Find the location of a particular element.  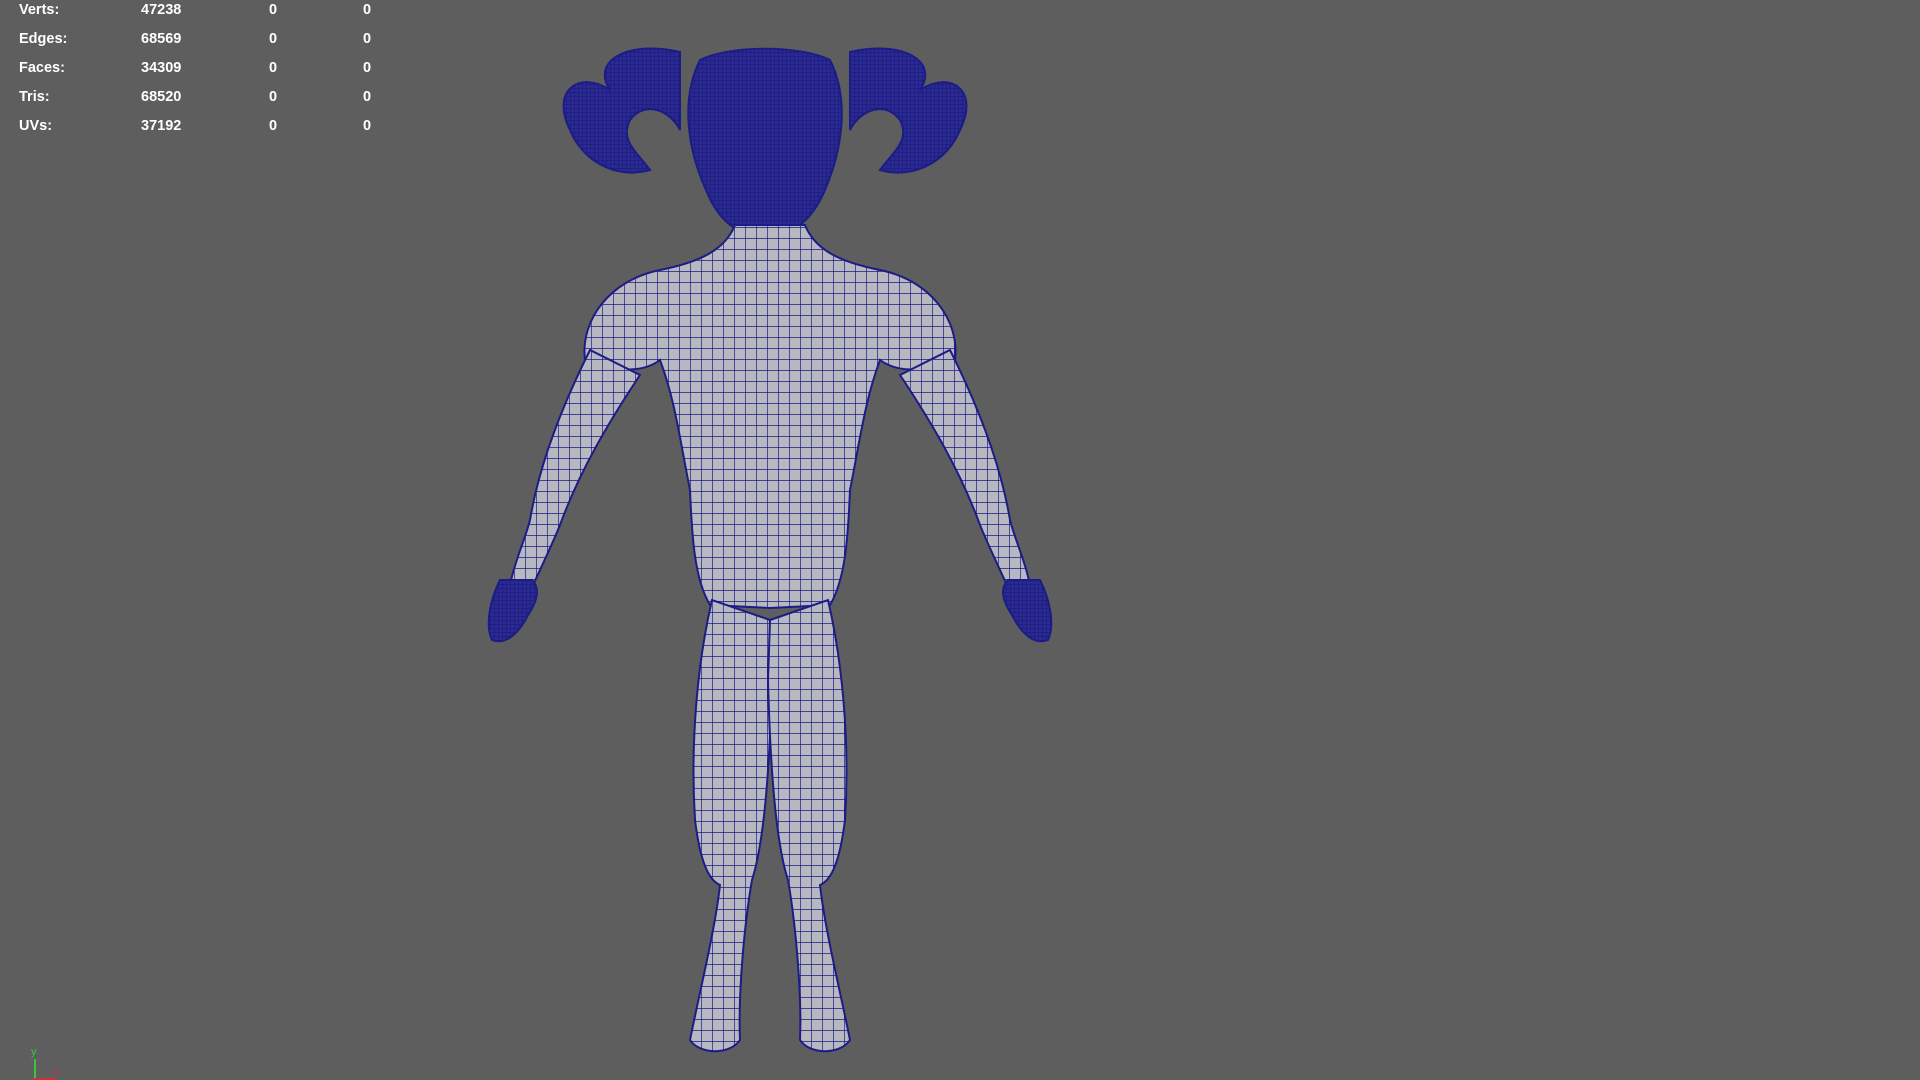

hud-label: Faces: is located at coordinates (42, 68).